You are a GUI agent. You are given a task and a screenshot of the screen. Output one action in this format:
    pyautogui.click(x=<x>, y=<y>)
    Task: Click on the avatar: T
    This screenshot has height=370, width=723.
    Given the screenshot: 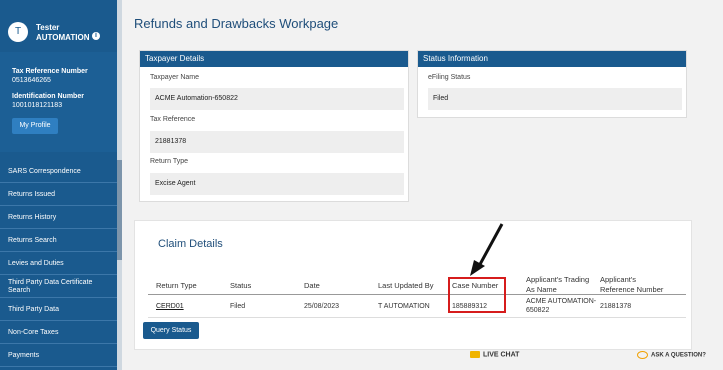 What is the action you would take?
    pyautogui.click(x=18, y=32)
    